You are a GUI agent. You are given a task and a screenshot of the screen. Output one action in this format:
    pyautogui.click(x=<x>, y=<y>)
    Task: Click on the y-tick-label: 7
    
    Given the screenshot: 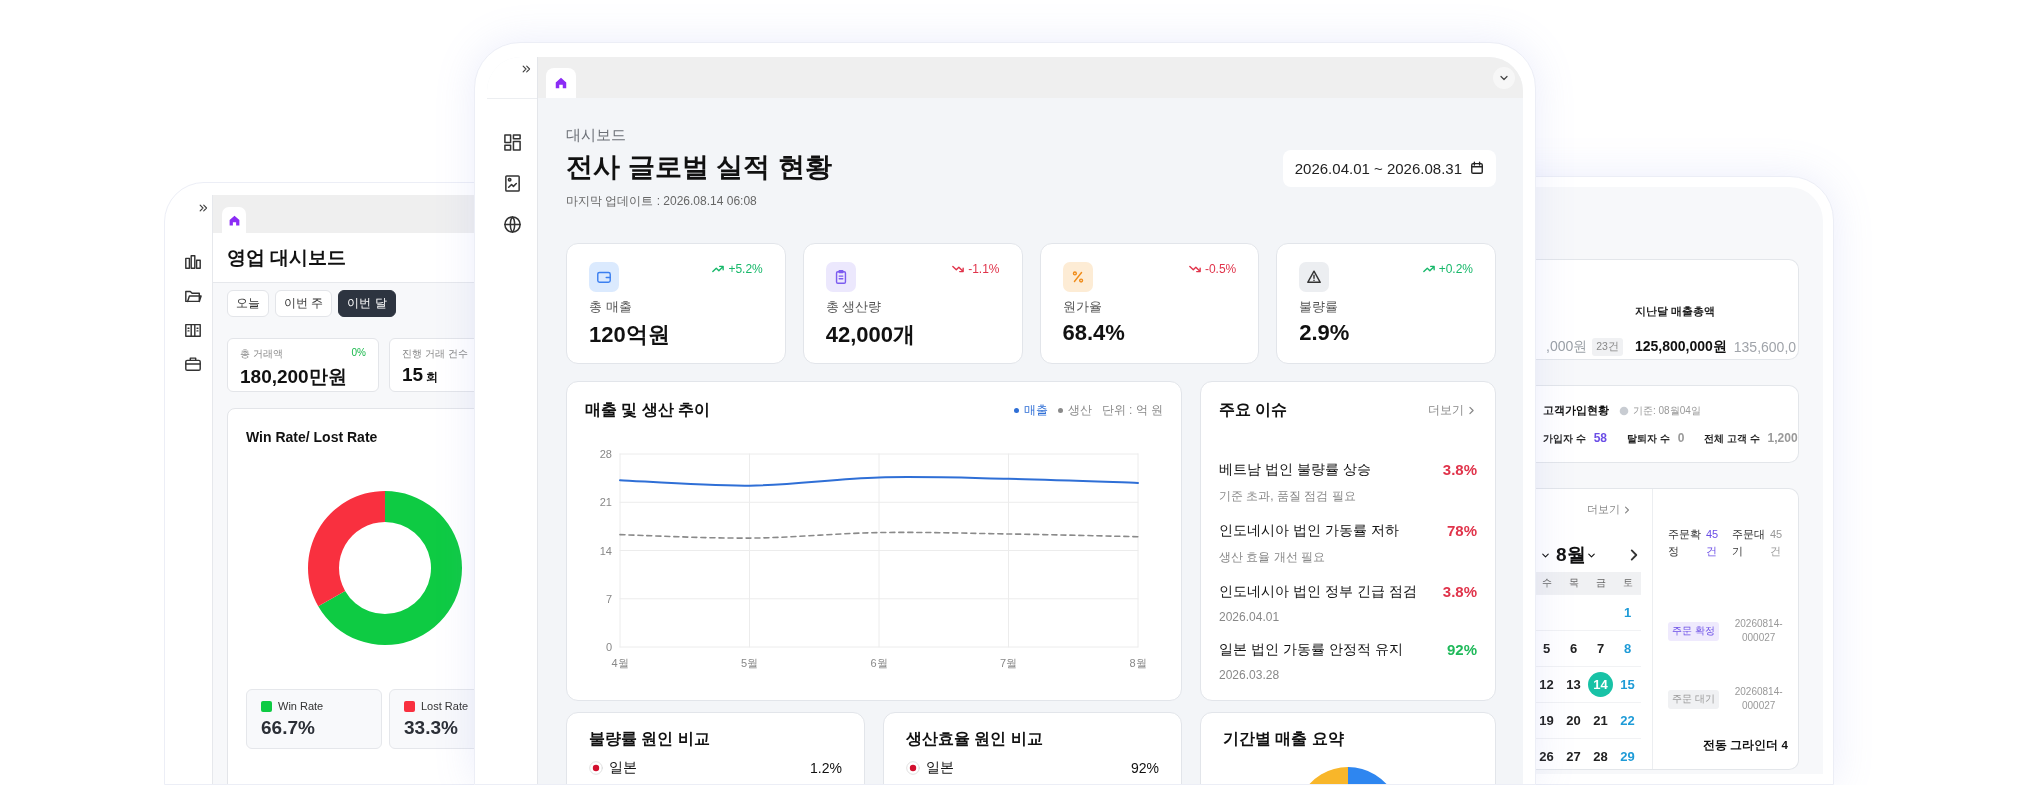 What is the action you would take?
    pyautogui.click(x=608, y=598)
    